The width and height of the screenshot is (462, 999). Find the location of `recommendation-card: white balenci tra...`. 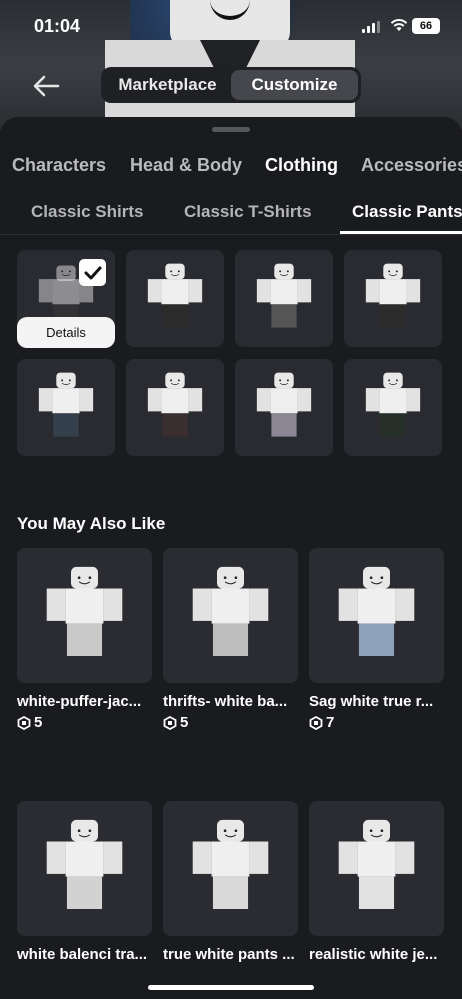

recommendation-card: white balenci tra... is located at coordinates (84, 882).